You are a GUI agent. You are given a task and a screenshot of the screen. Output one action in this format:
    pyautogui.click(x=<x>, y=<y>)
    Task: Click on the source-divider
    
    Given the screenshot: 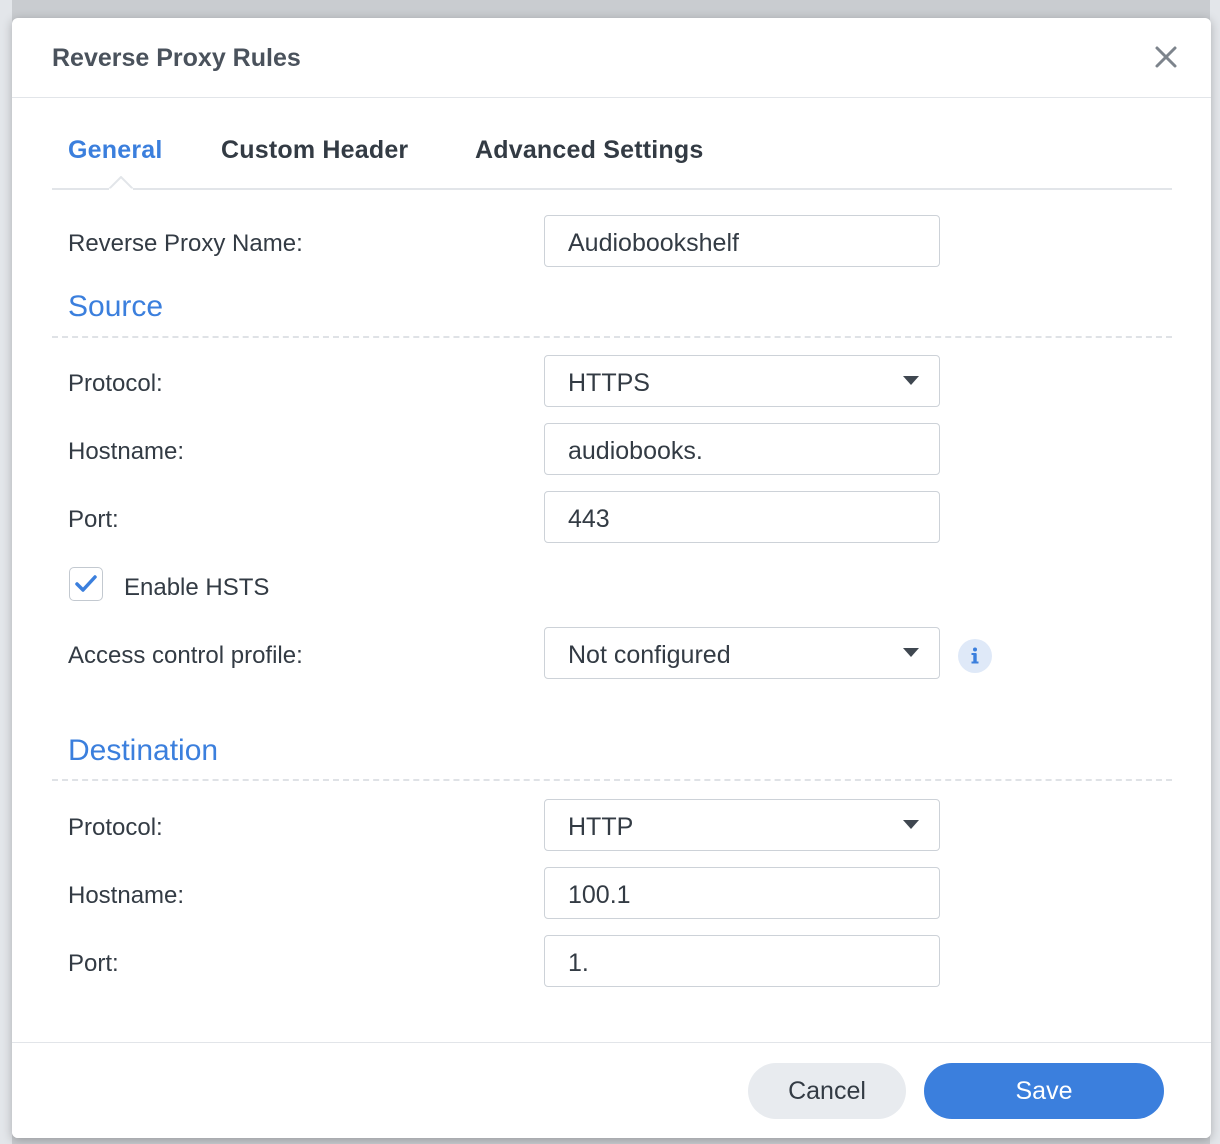 What is the action you would take?
    pyautogui.click(x=612, y=337)
    